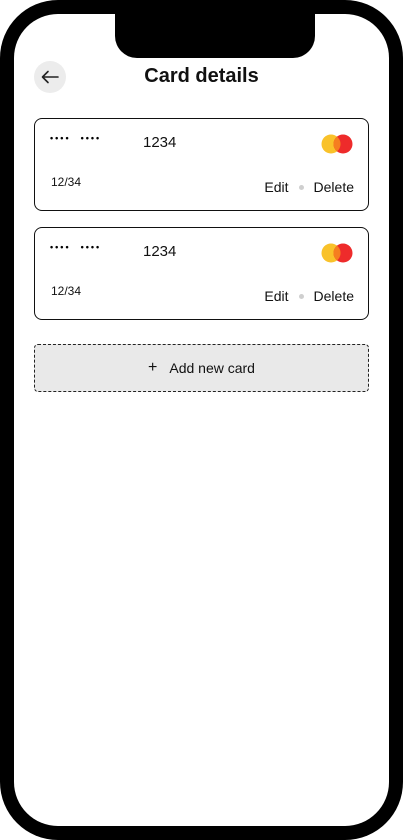 The image size is (403, 840). What do you see at coordinates (212, 368) in the screenshot?
I see `add-new-card-label: Add new card` at bounding box center [212, 368].